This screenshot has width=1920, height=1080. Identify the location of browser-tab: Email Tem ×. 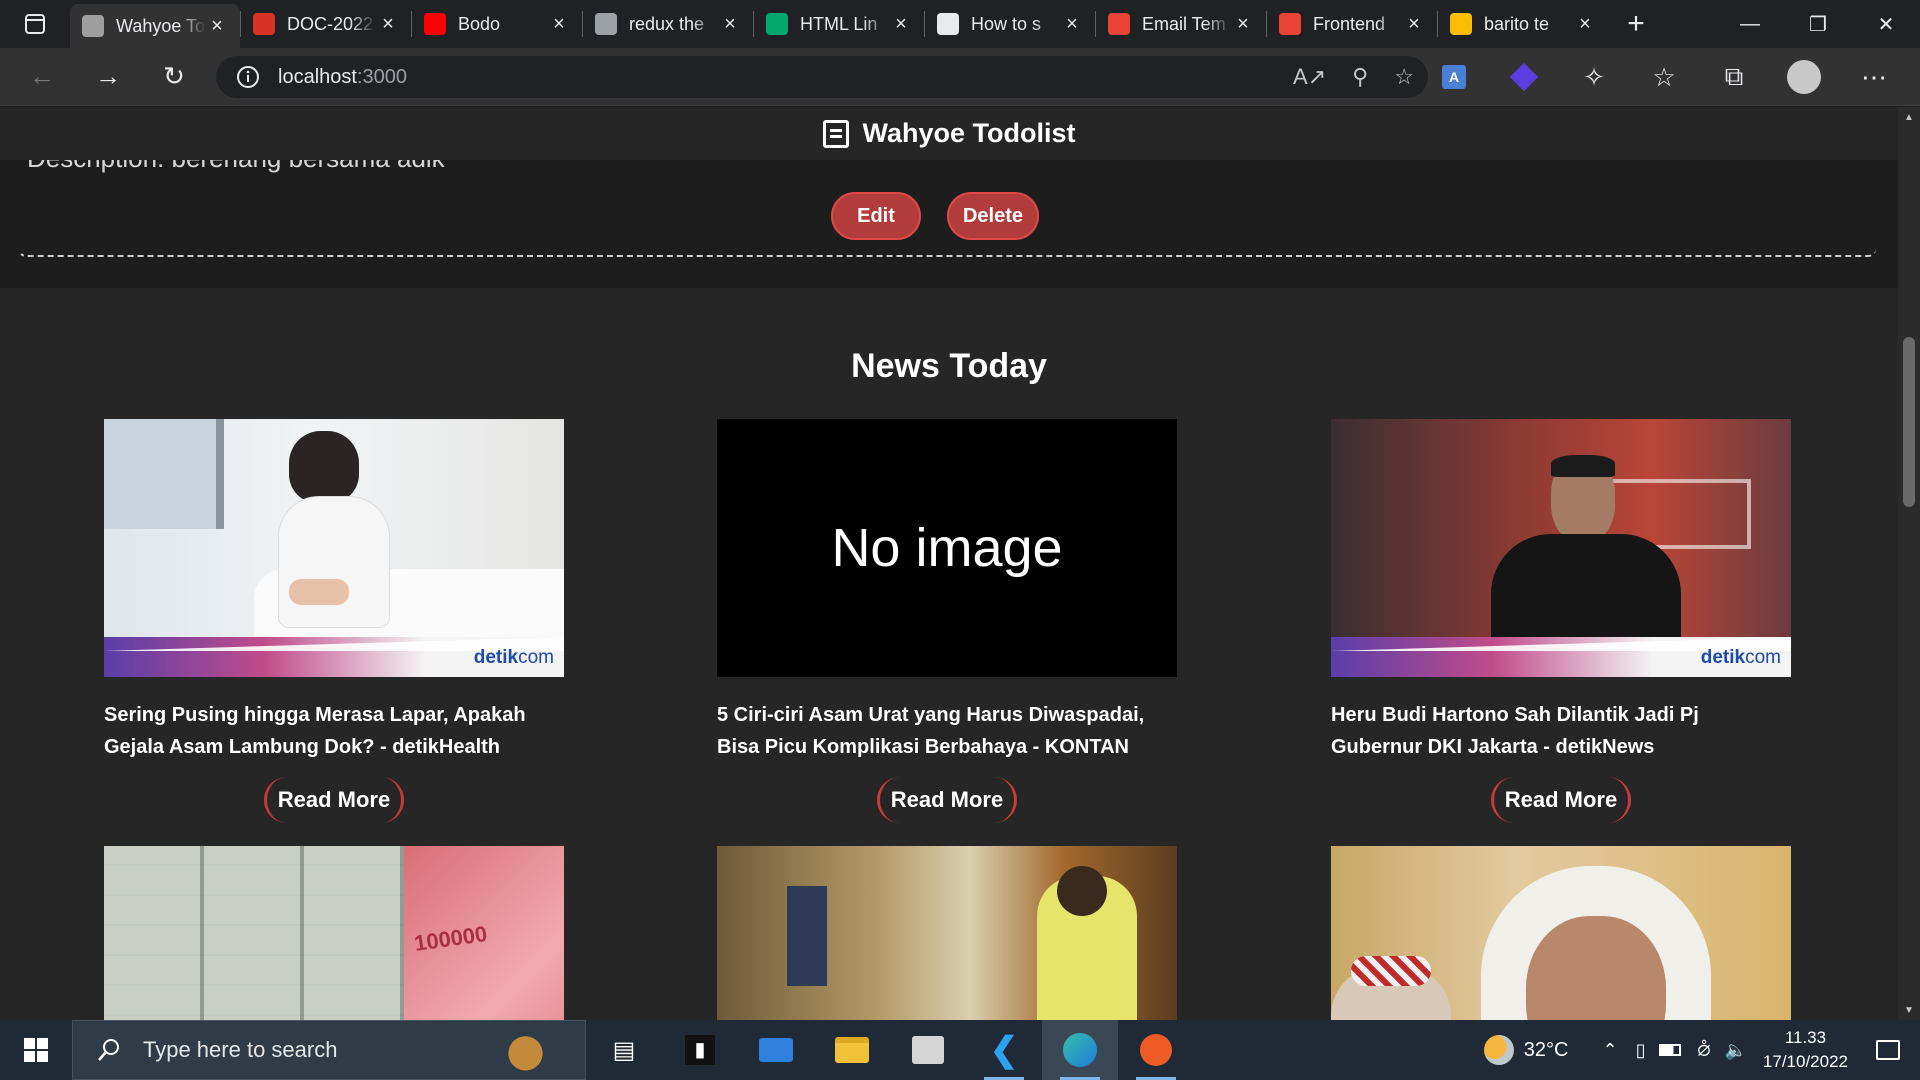
(1181, 24).